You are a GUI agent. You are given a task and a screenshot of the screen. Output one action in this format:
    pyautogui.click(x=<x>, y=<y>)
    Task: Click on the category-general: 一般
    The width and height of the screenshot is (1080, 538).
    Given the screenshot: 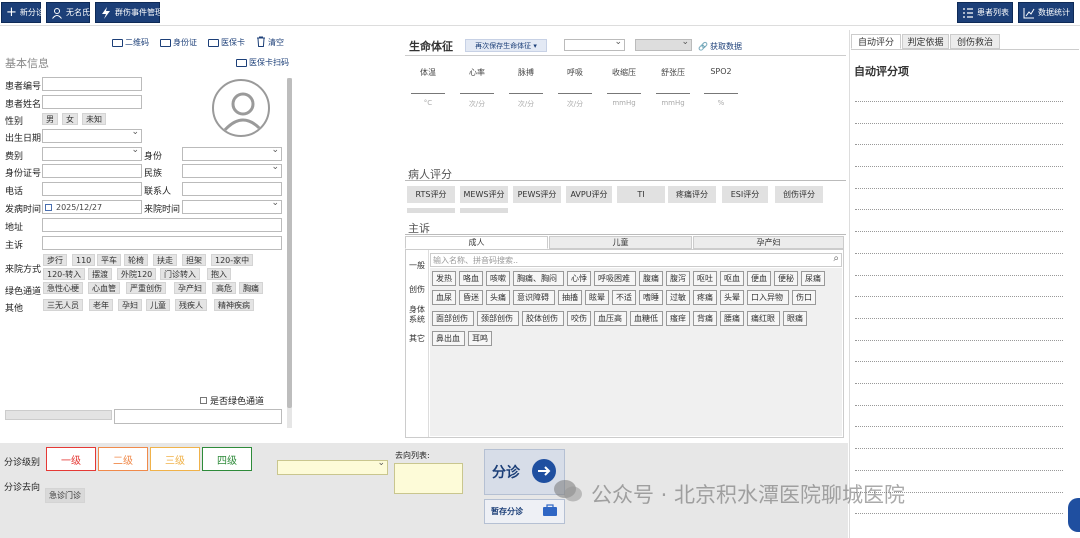 What is the action you would take?
    pyautogui.click(x=417, y=266)
    